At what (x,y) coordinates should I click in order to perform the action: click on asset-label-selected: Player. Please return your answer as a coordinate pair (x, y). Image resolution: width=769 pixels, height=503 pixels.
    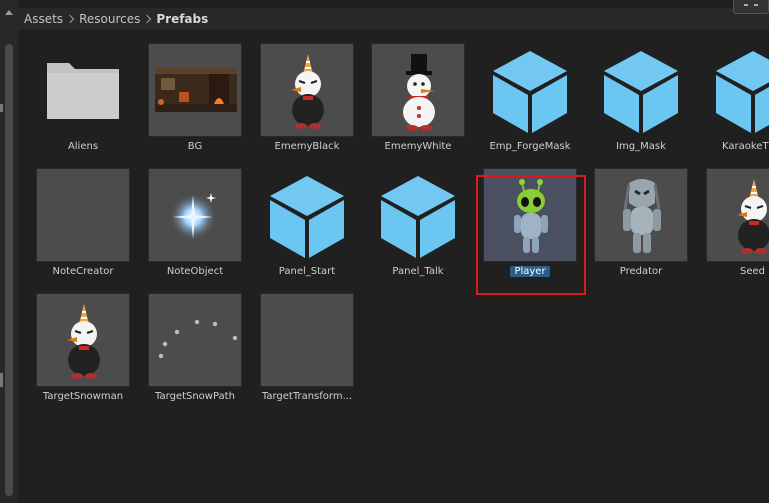
    Looking at the image, I should click on (530, 271).